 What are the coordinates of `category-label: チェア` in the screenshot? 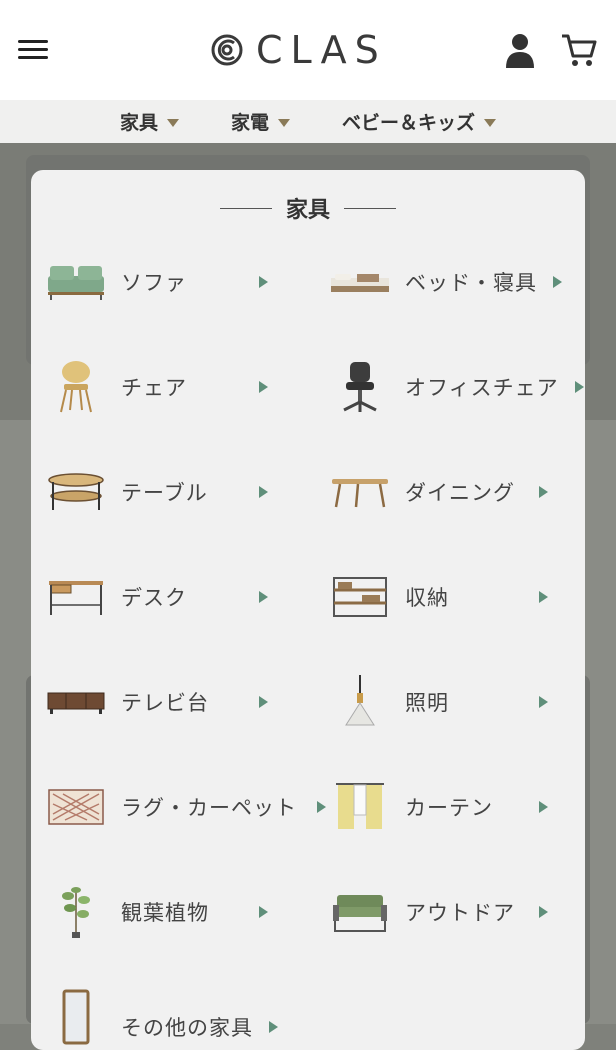 It's located at (154, 388).